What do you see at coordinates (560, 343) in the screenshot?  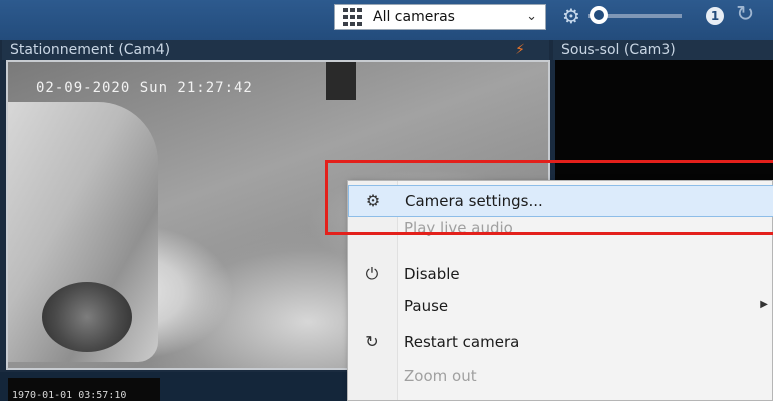 I see `menu-item-restart-camera: ↻ Restart camera` at bounding box center [560, 343].